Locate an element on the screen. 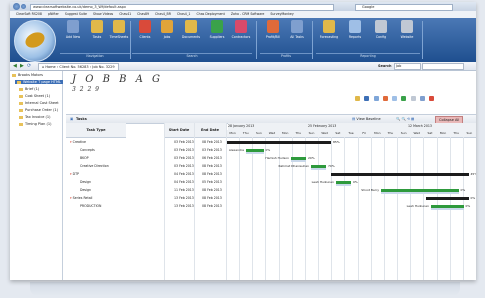  col-header-start: Start Date is located at coordinates (179, 130).